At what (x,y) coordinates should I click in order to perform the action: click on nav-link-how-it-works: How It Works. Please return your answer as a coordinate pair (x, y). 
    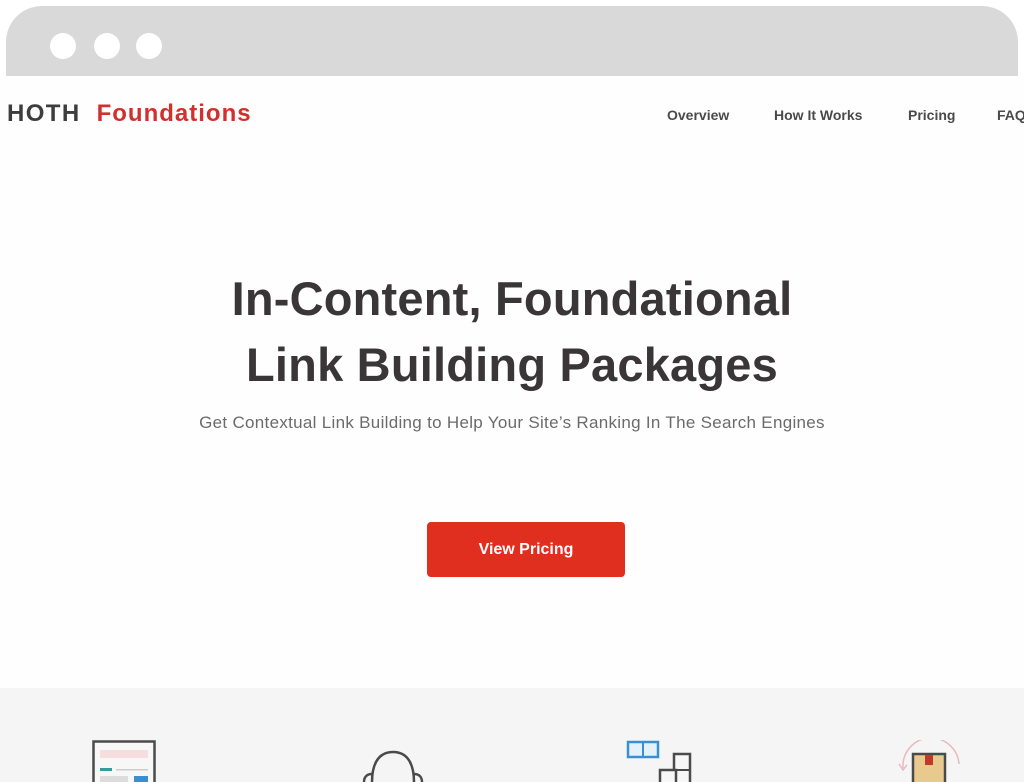
    Looking at the image, I should click on (818, 115).